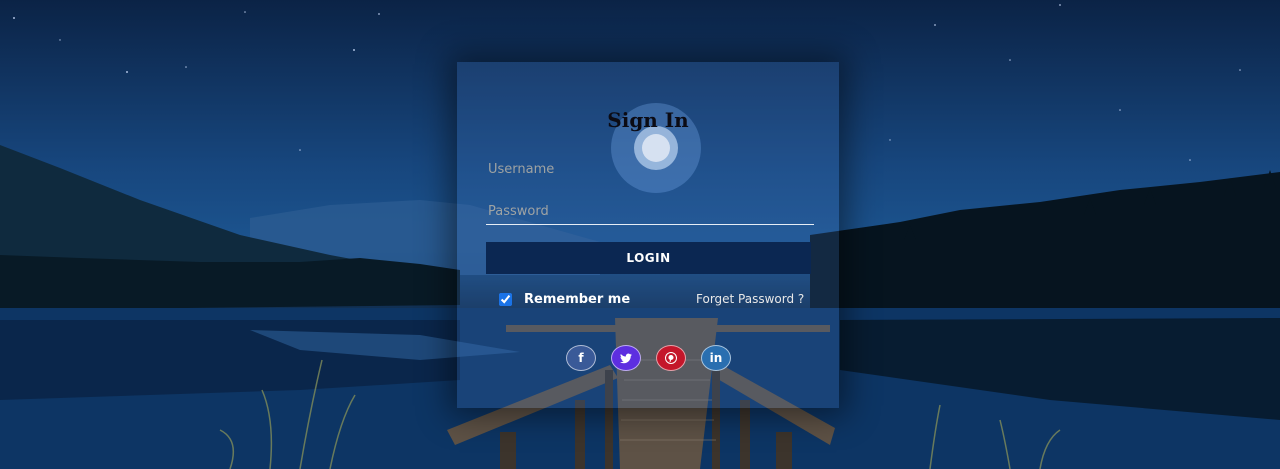  What do you see at coordinates (581, 358) in the screenshot?
I see `facebook-icon: f` at bounding box center [581, 358].